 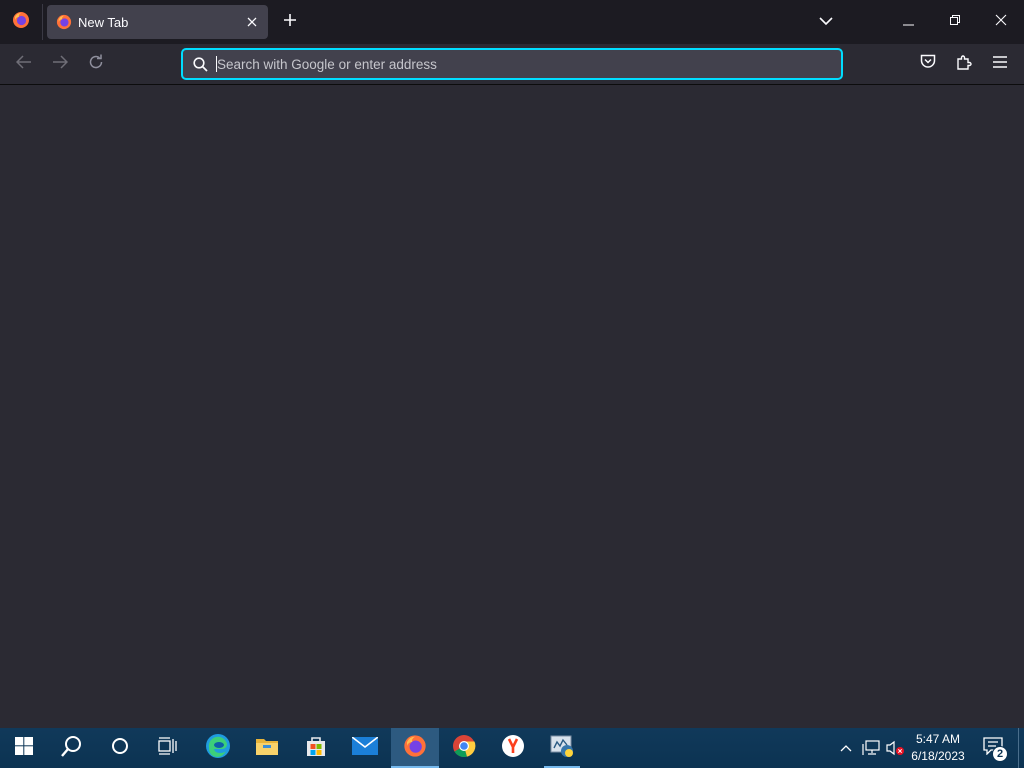 I want to click on taskbar-chrome, so click(x=464, y=748).